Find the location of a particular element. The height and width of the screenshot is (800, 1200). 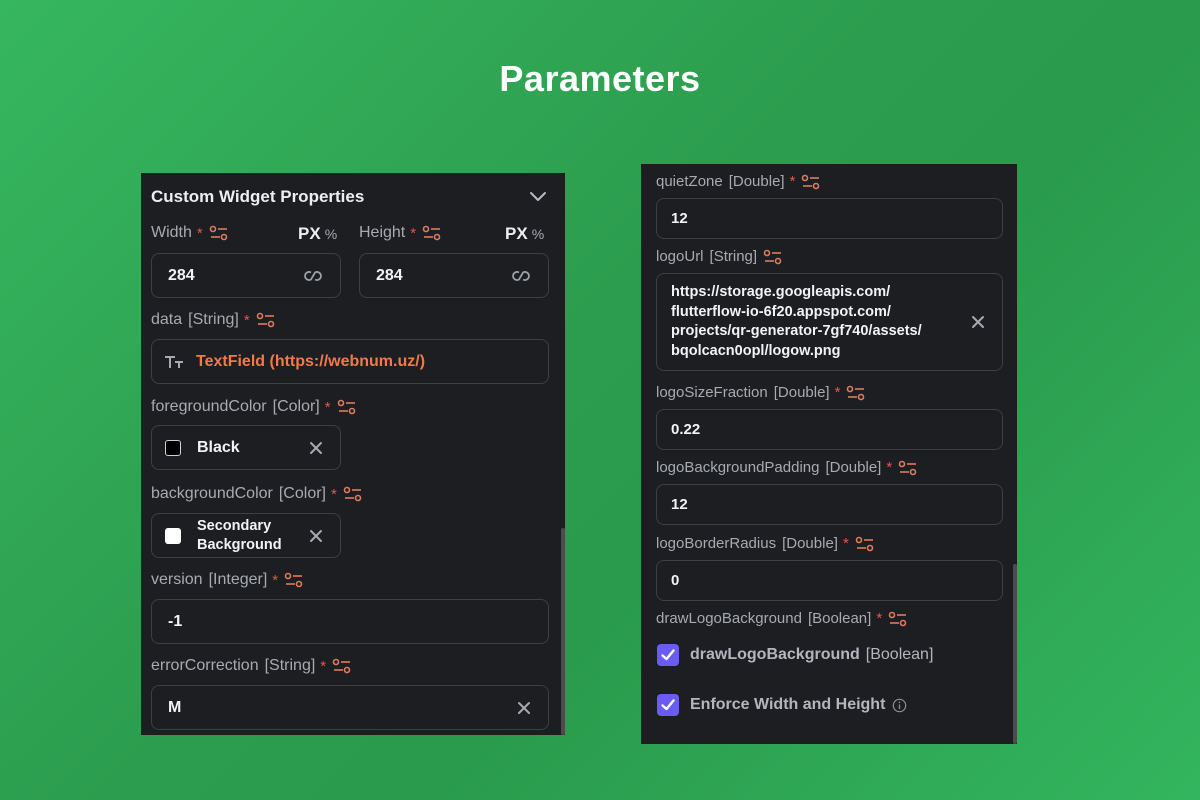

version-input: -1 is located at coordinates (350, 621).